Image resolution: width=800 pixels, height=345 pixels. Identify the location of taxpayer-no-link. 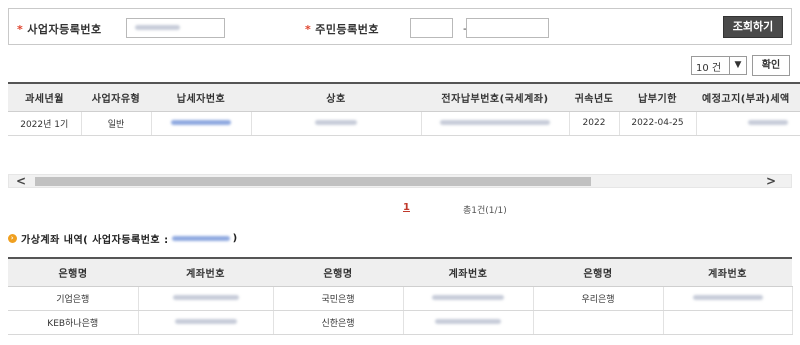
(201, 123).